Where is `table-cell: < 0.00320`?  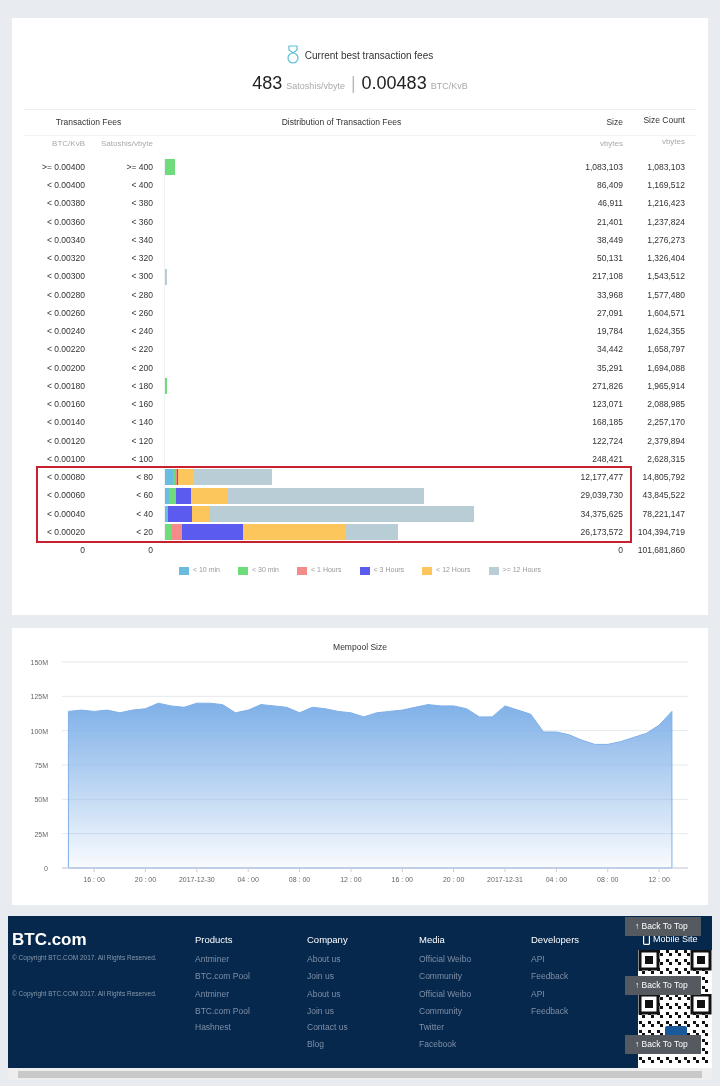 table-cell: < 0.00320 is located at coordinates (65, 258).